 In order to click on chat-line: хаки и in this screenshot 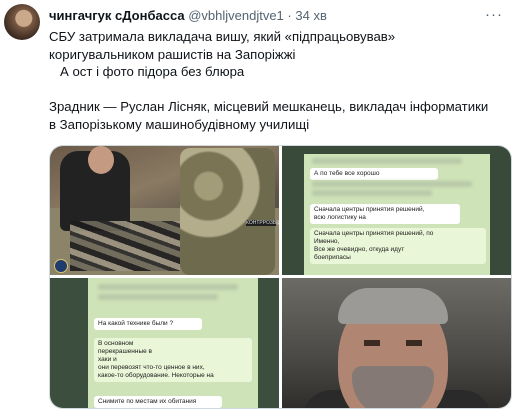, I will do `click(107, 359)`.